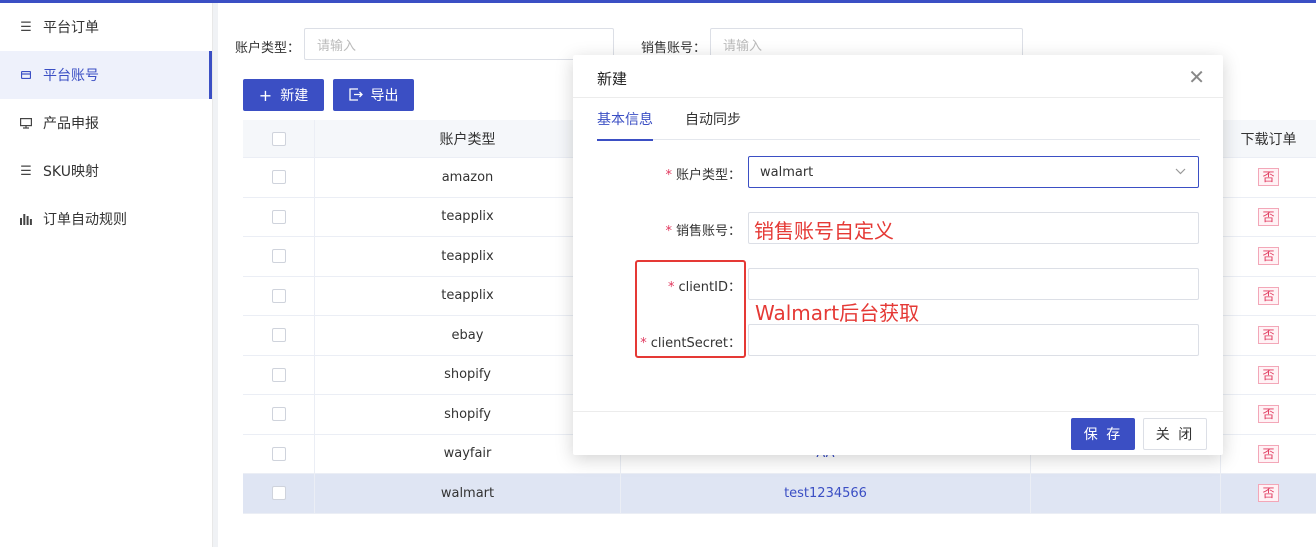 This screenshot has width=1316, height=547. Describe the element at coordinates (85, 220) in the screenshot. I see `sidebar-item-label: 订单自动规则` at that location.